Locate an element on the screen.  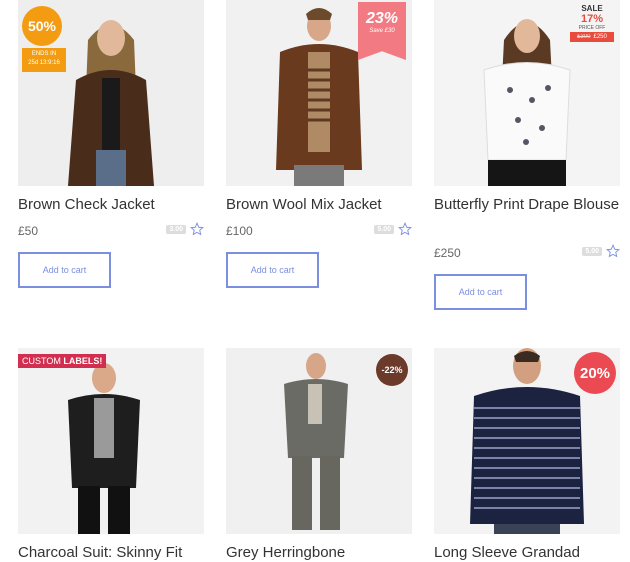
countdown-title: ENDS IN is located at coordinates (44, 54).